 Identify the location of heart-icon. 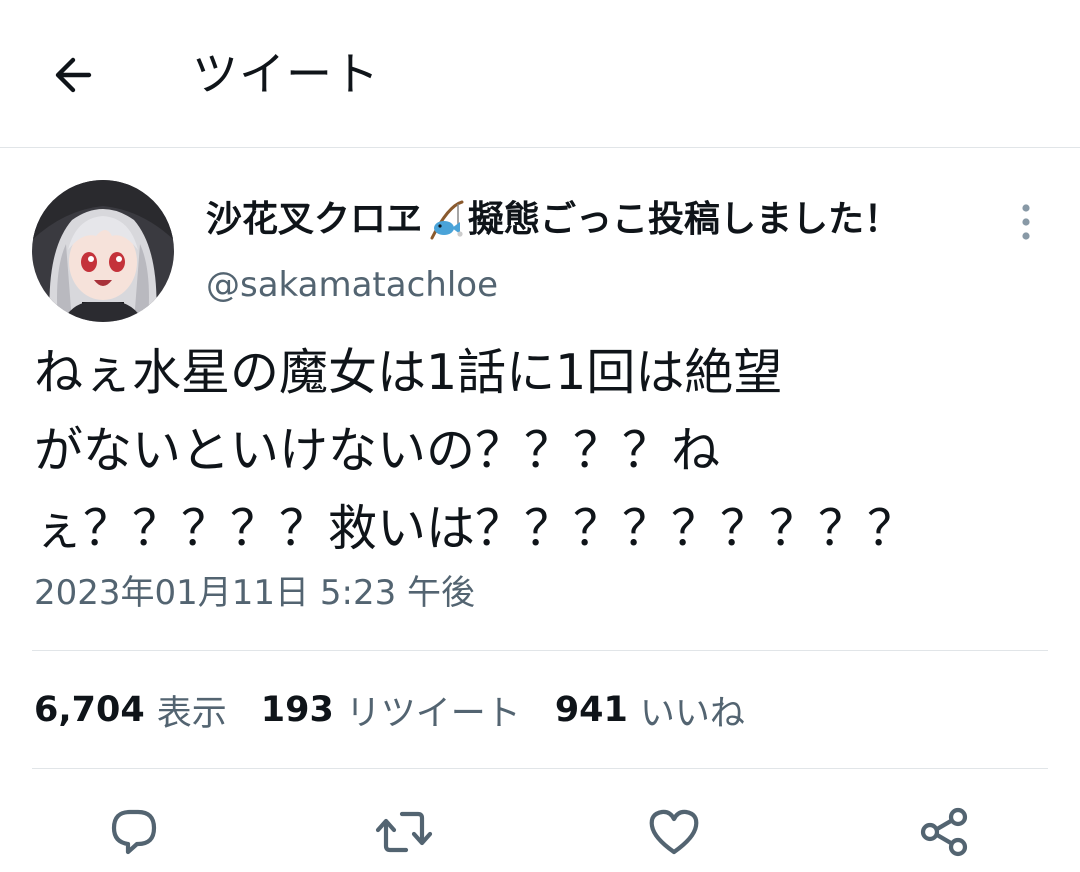
(674, 832).